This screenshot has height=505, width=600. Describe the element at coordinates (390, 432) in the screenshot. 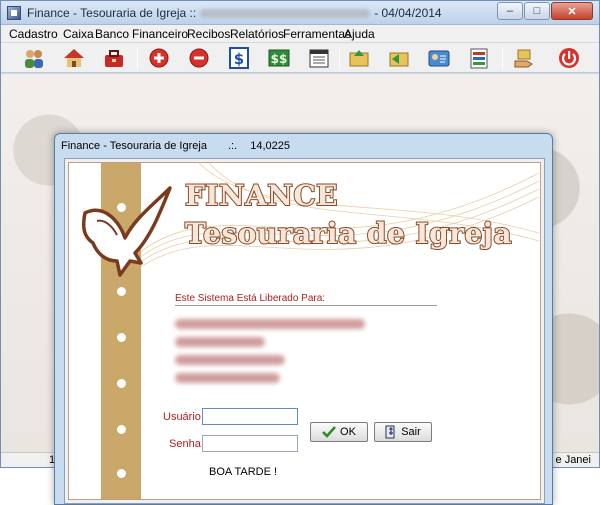

I see `exit-door-icon` at that location.